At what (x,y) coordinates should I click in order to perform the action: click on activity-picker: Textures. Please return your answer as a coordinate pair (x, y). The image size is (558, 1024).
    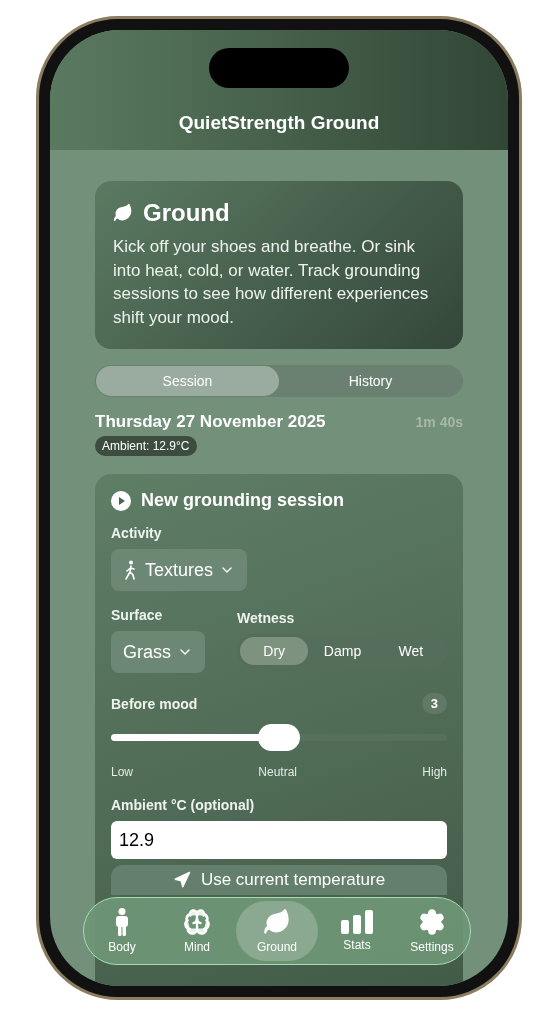
    Looking at the image, I should click on (179, 570).